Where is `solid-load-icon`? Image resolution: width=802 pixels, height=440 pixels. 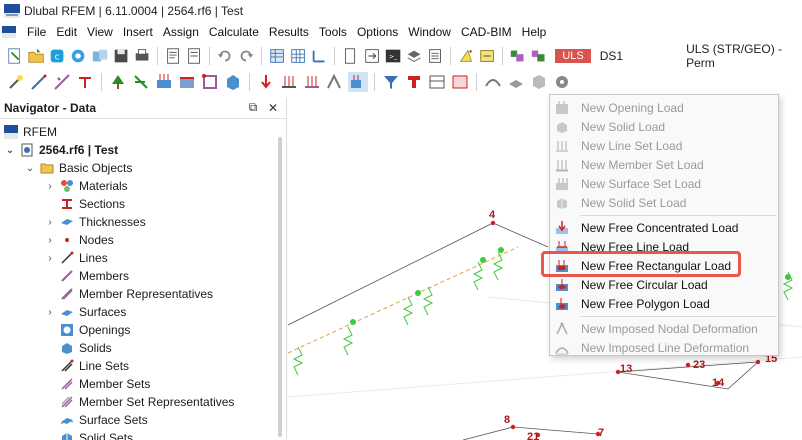
solid-load-icon is located at coordinates (233, 82).